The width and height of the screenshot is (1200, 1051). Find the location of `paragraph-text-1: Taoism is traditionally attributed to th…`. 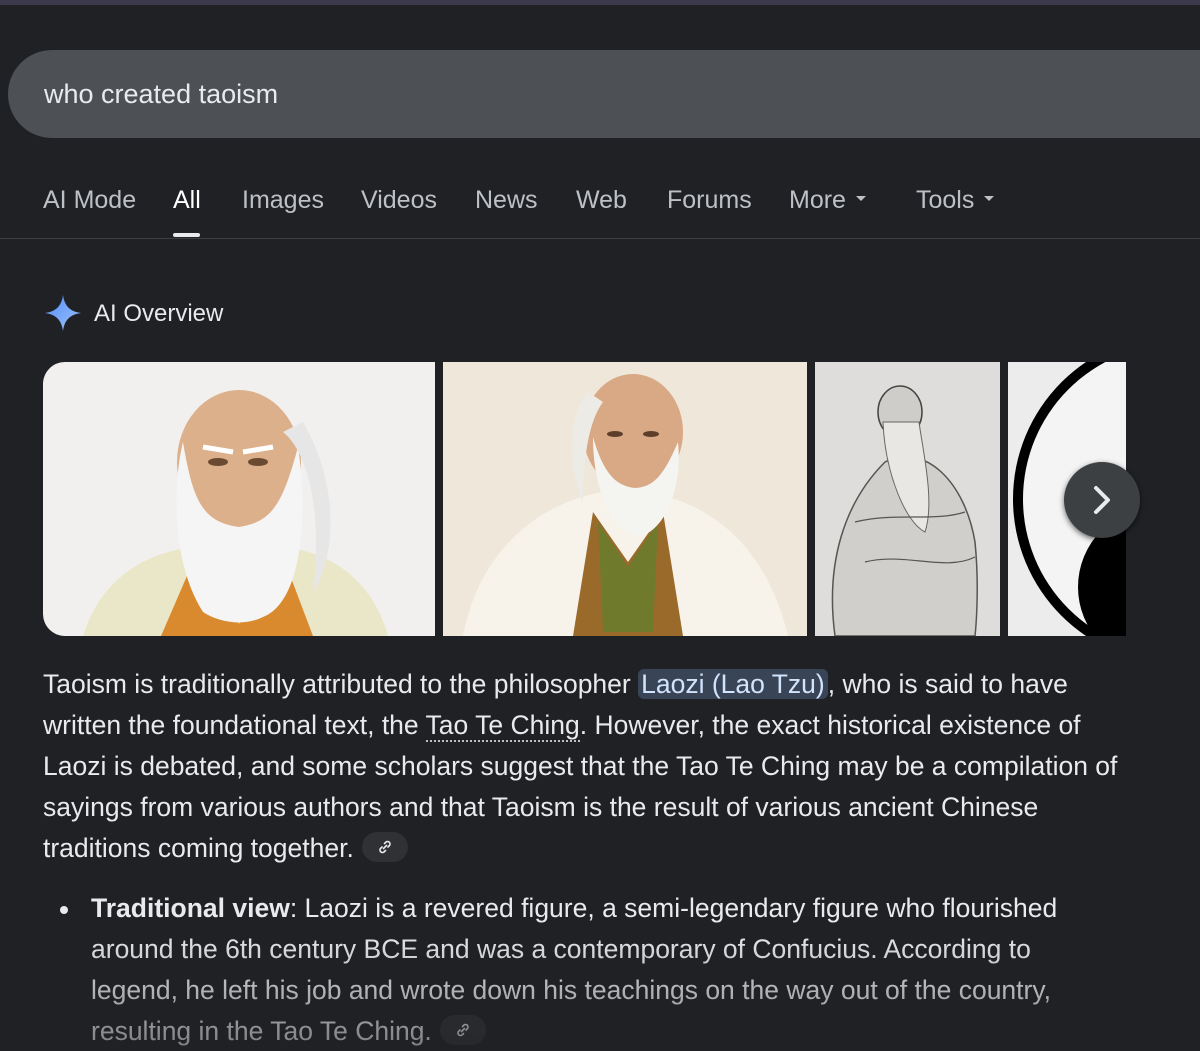

paragraph-text-1: Taoism is traditionally attributed to th… is located at coordinates (341, 684).